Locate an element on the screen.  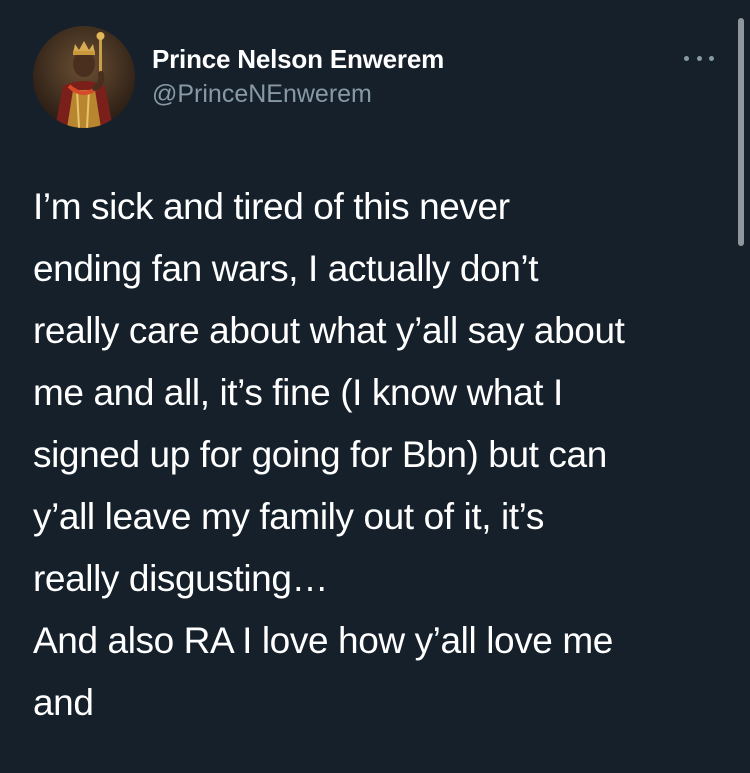
tweet-line: y’all leave my family out of it, it’s is located at coordinates (288, 516).